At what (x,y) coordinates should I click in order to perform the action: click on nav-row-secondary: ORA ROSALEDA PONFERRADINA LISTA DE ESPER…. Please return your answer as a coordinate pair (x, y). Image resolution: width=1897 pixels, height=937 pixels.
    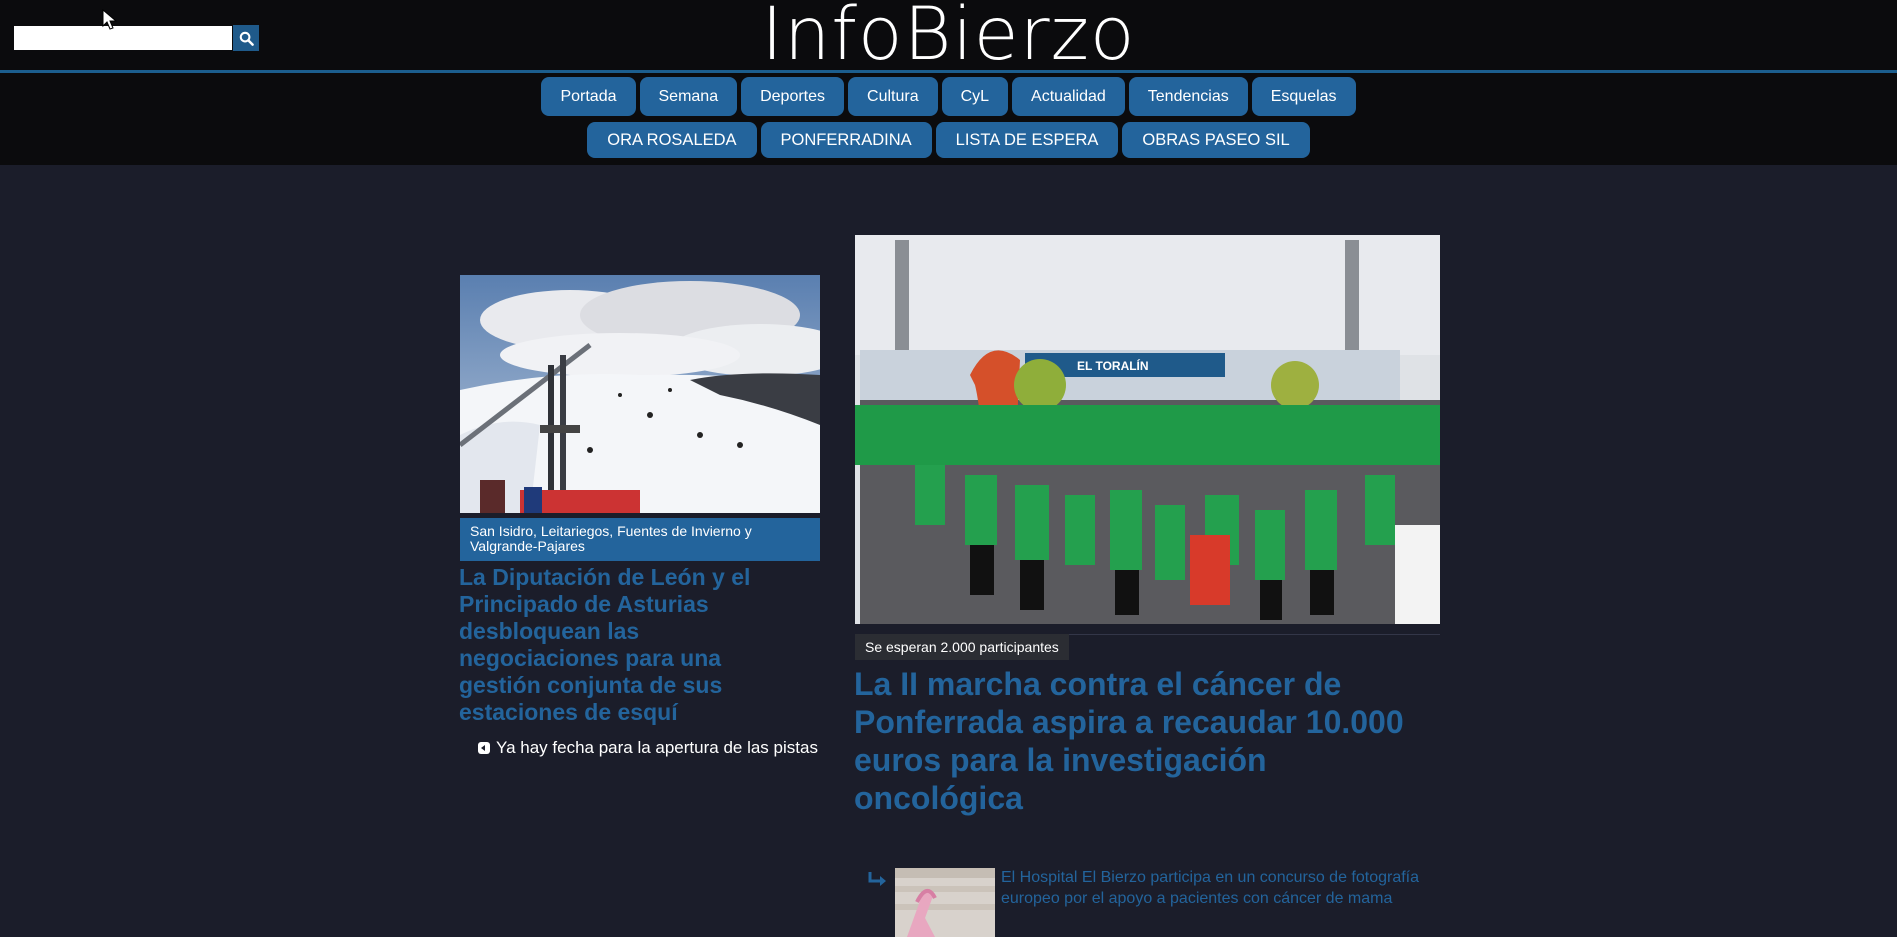
    Looking at the image, I should click on (948, 140).